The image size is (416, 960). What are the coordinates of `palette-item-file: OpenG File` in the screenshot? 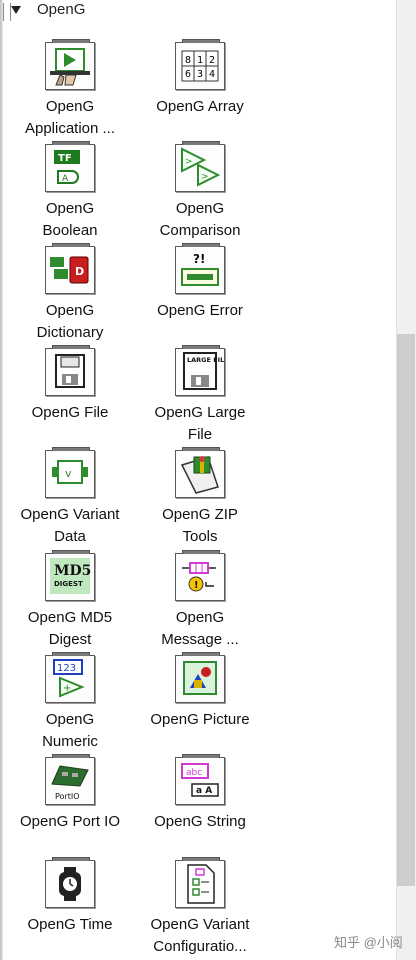 It's located at (70, 384).